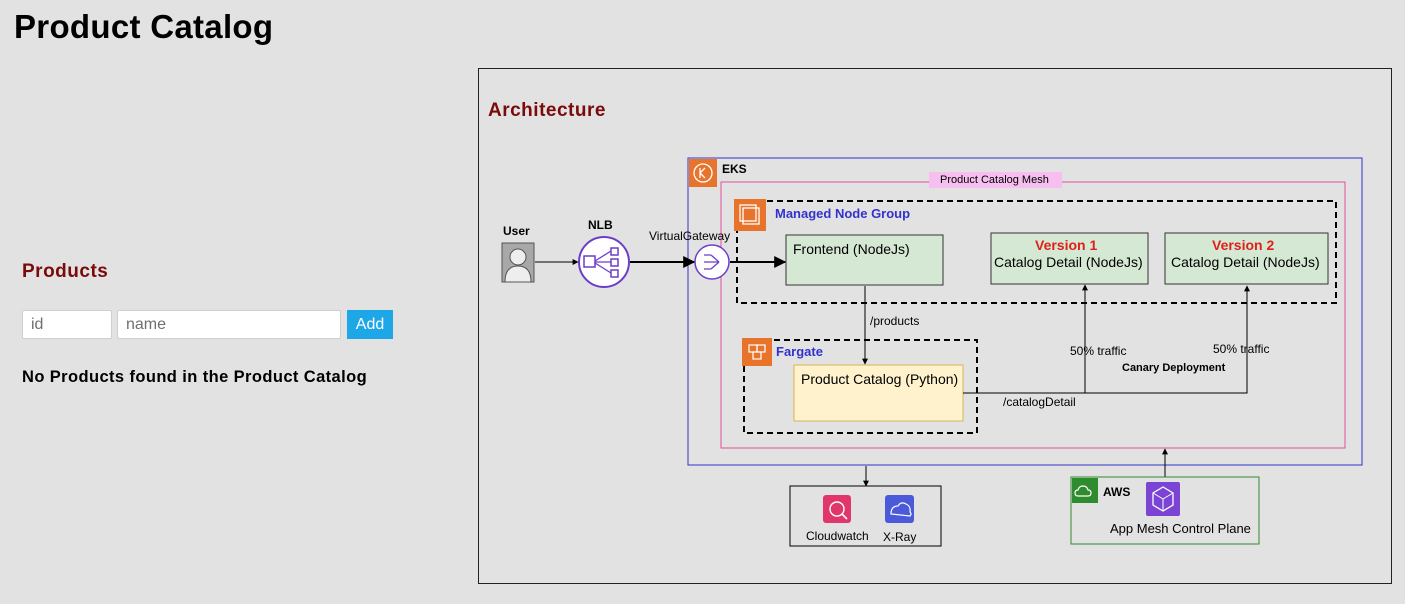  I want to click on control-plane-label: App Mesh Control Plane, so click(1180, 528).